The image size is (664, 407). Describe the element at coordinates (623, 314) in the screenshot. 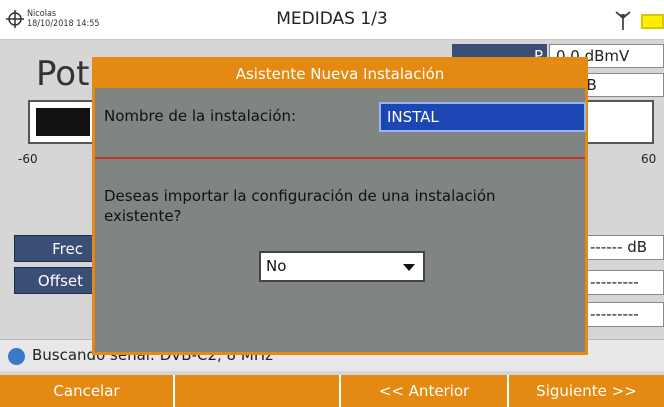

I see `value-extra: ---------` at that location.